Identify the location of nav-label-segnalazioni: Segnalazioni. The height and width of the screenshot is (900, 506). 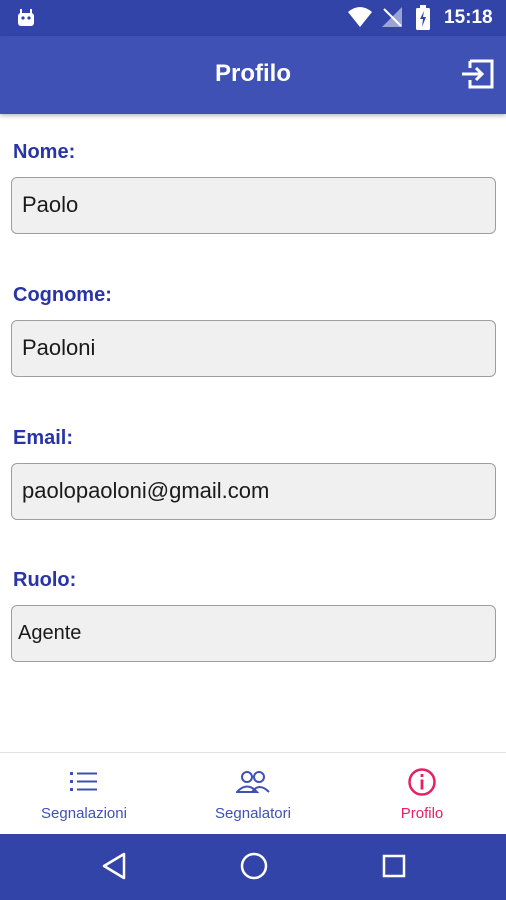
(84, 813).